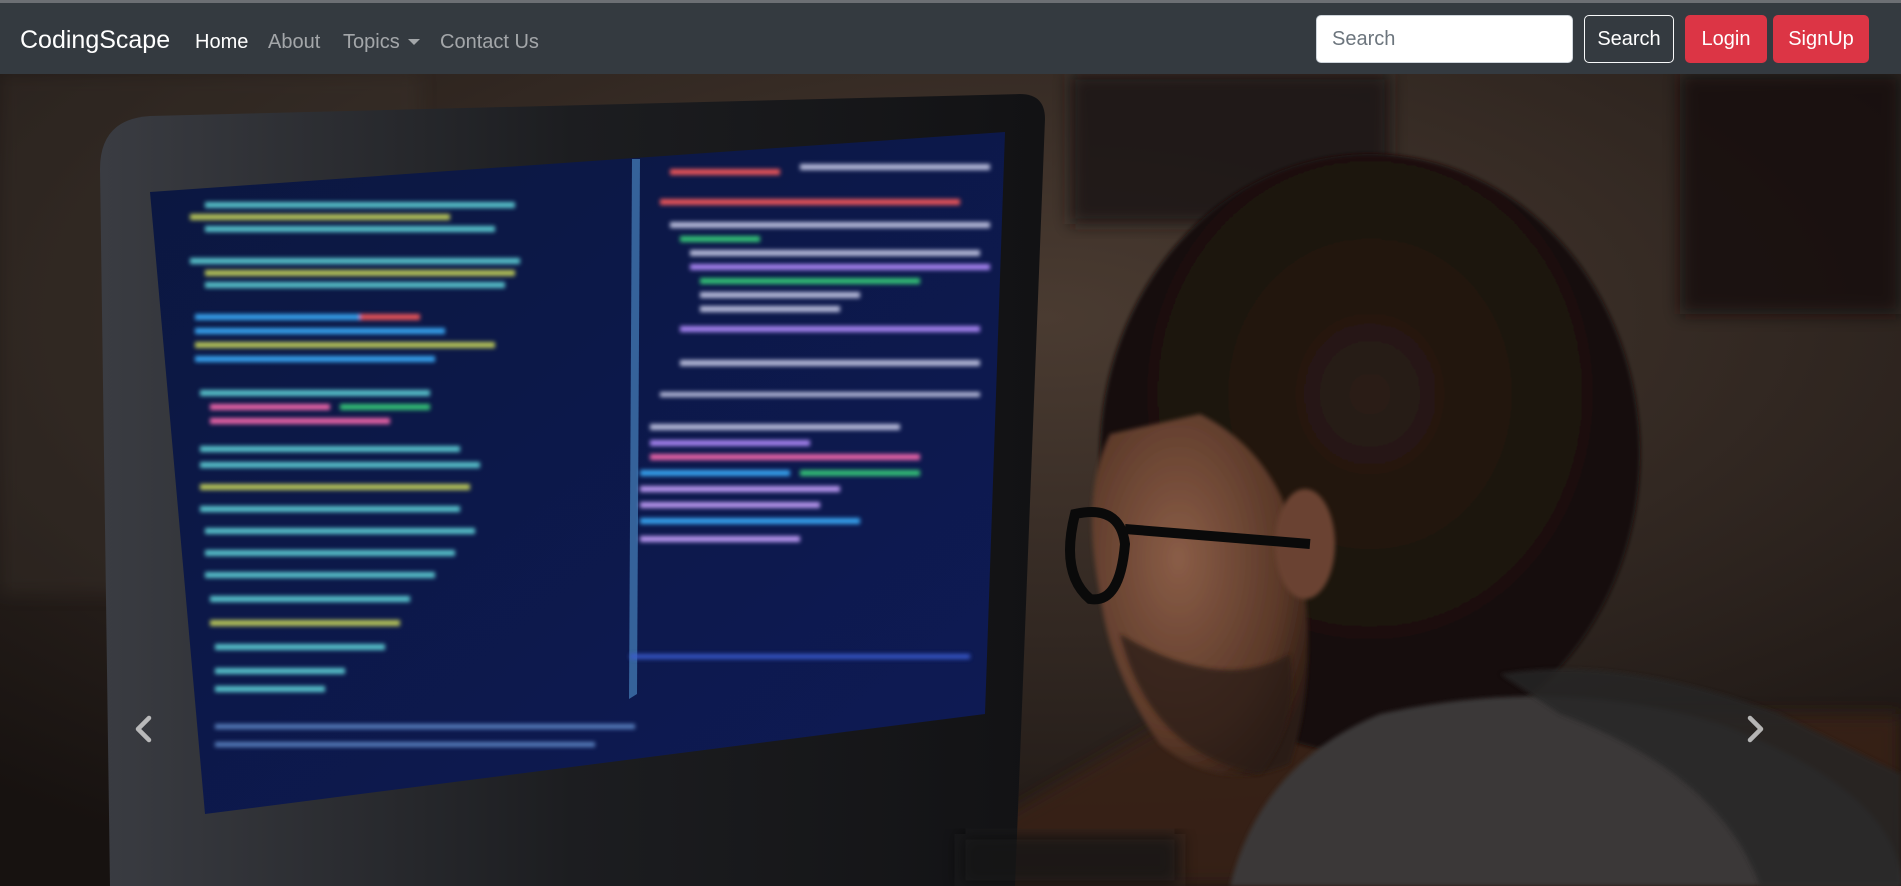 This screenshot has width=1901, height=886. I want to click on nav-link-topics: Topics, so click(381, 42).